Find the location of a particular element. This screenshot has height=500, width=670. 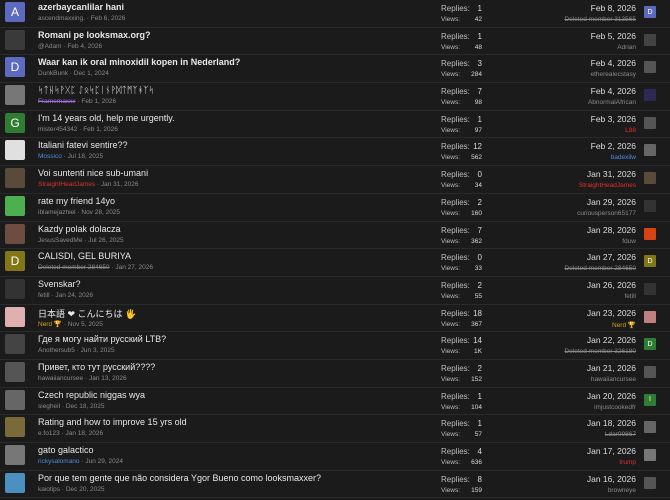

thread-start-date: Jul 18, 2025 is located at coordinates (85, 156).